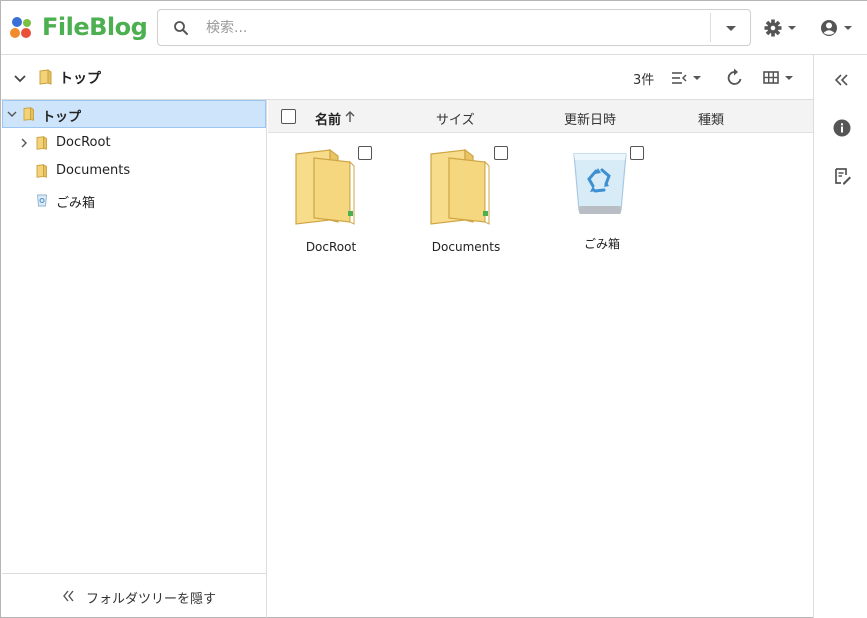  What do you see at coordinates (780, 78) in the screenshot?
I see `grid-view-icon` at bounding box center [780, 78].